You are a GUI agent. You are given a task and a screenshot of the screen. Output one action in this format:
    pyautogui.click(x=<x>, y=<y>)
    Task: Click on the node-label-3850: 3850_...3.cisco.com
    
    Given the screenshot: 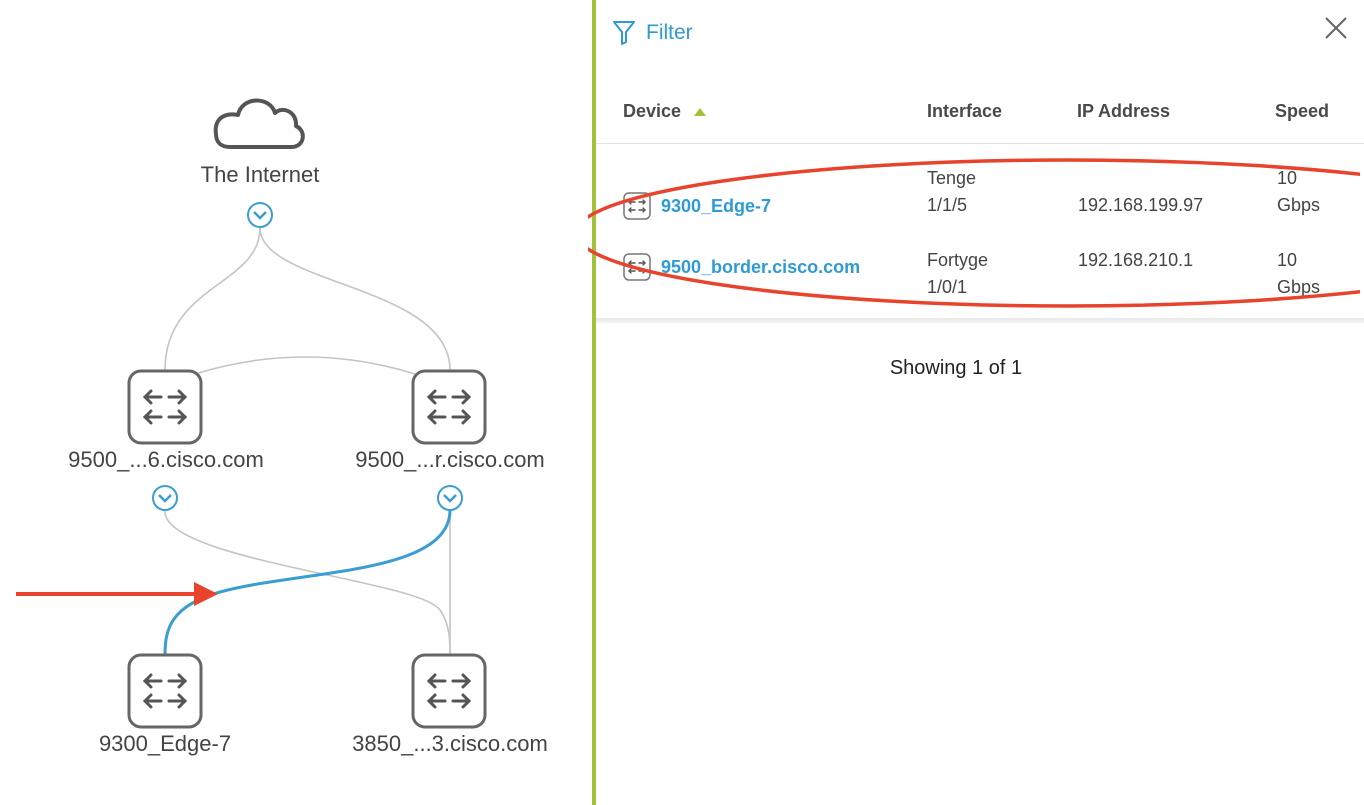 What is the action you would take?
    pyautogui.click(x=450, y=744)
    